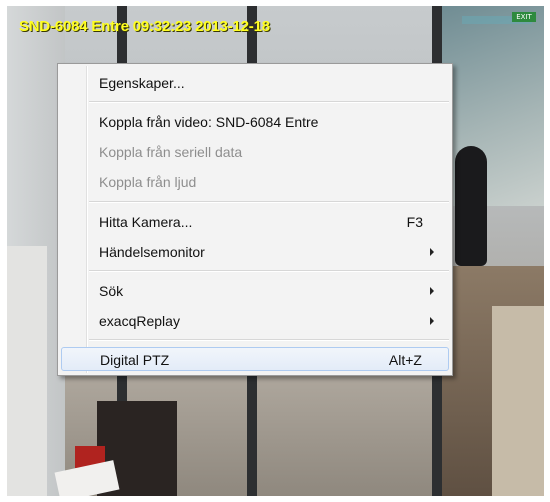 The width and height of the screenshot is (550, 502). What do you see at coordinates (518, 401) in the screenshot?
I see `scene-shelf-display` at bounding box center [518, 401].